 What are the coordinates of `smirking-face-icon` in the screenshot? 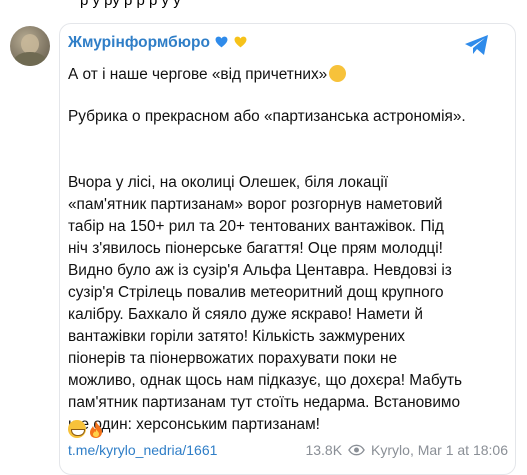 It's located at (338, 73).